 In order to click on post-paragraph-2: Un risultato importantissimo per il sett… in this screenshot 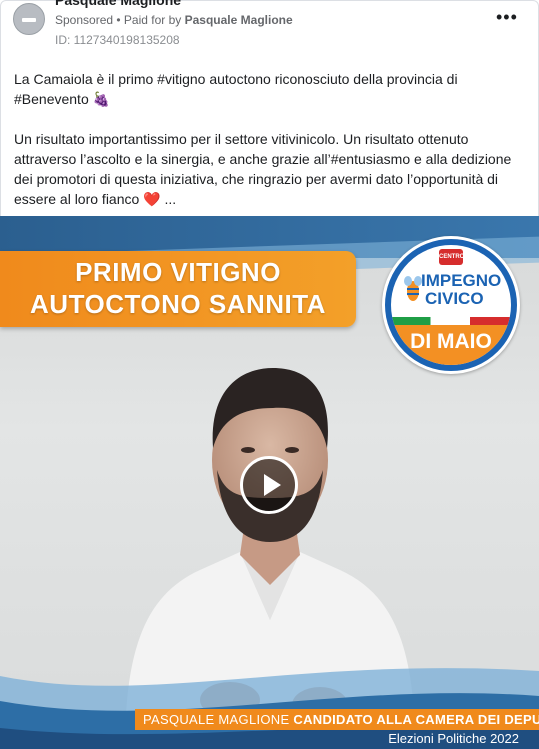, I will do `click(269, 169)`.